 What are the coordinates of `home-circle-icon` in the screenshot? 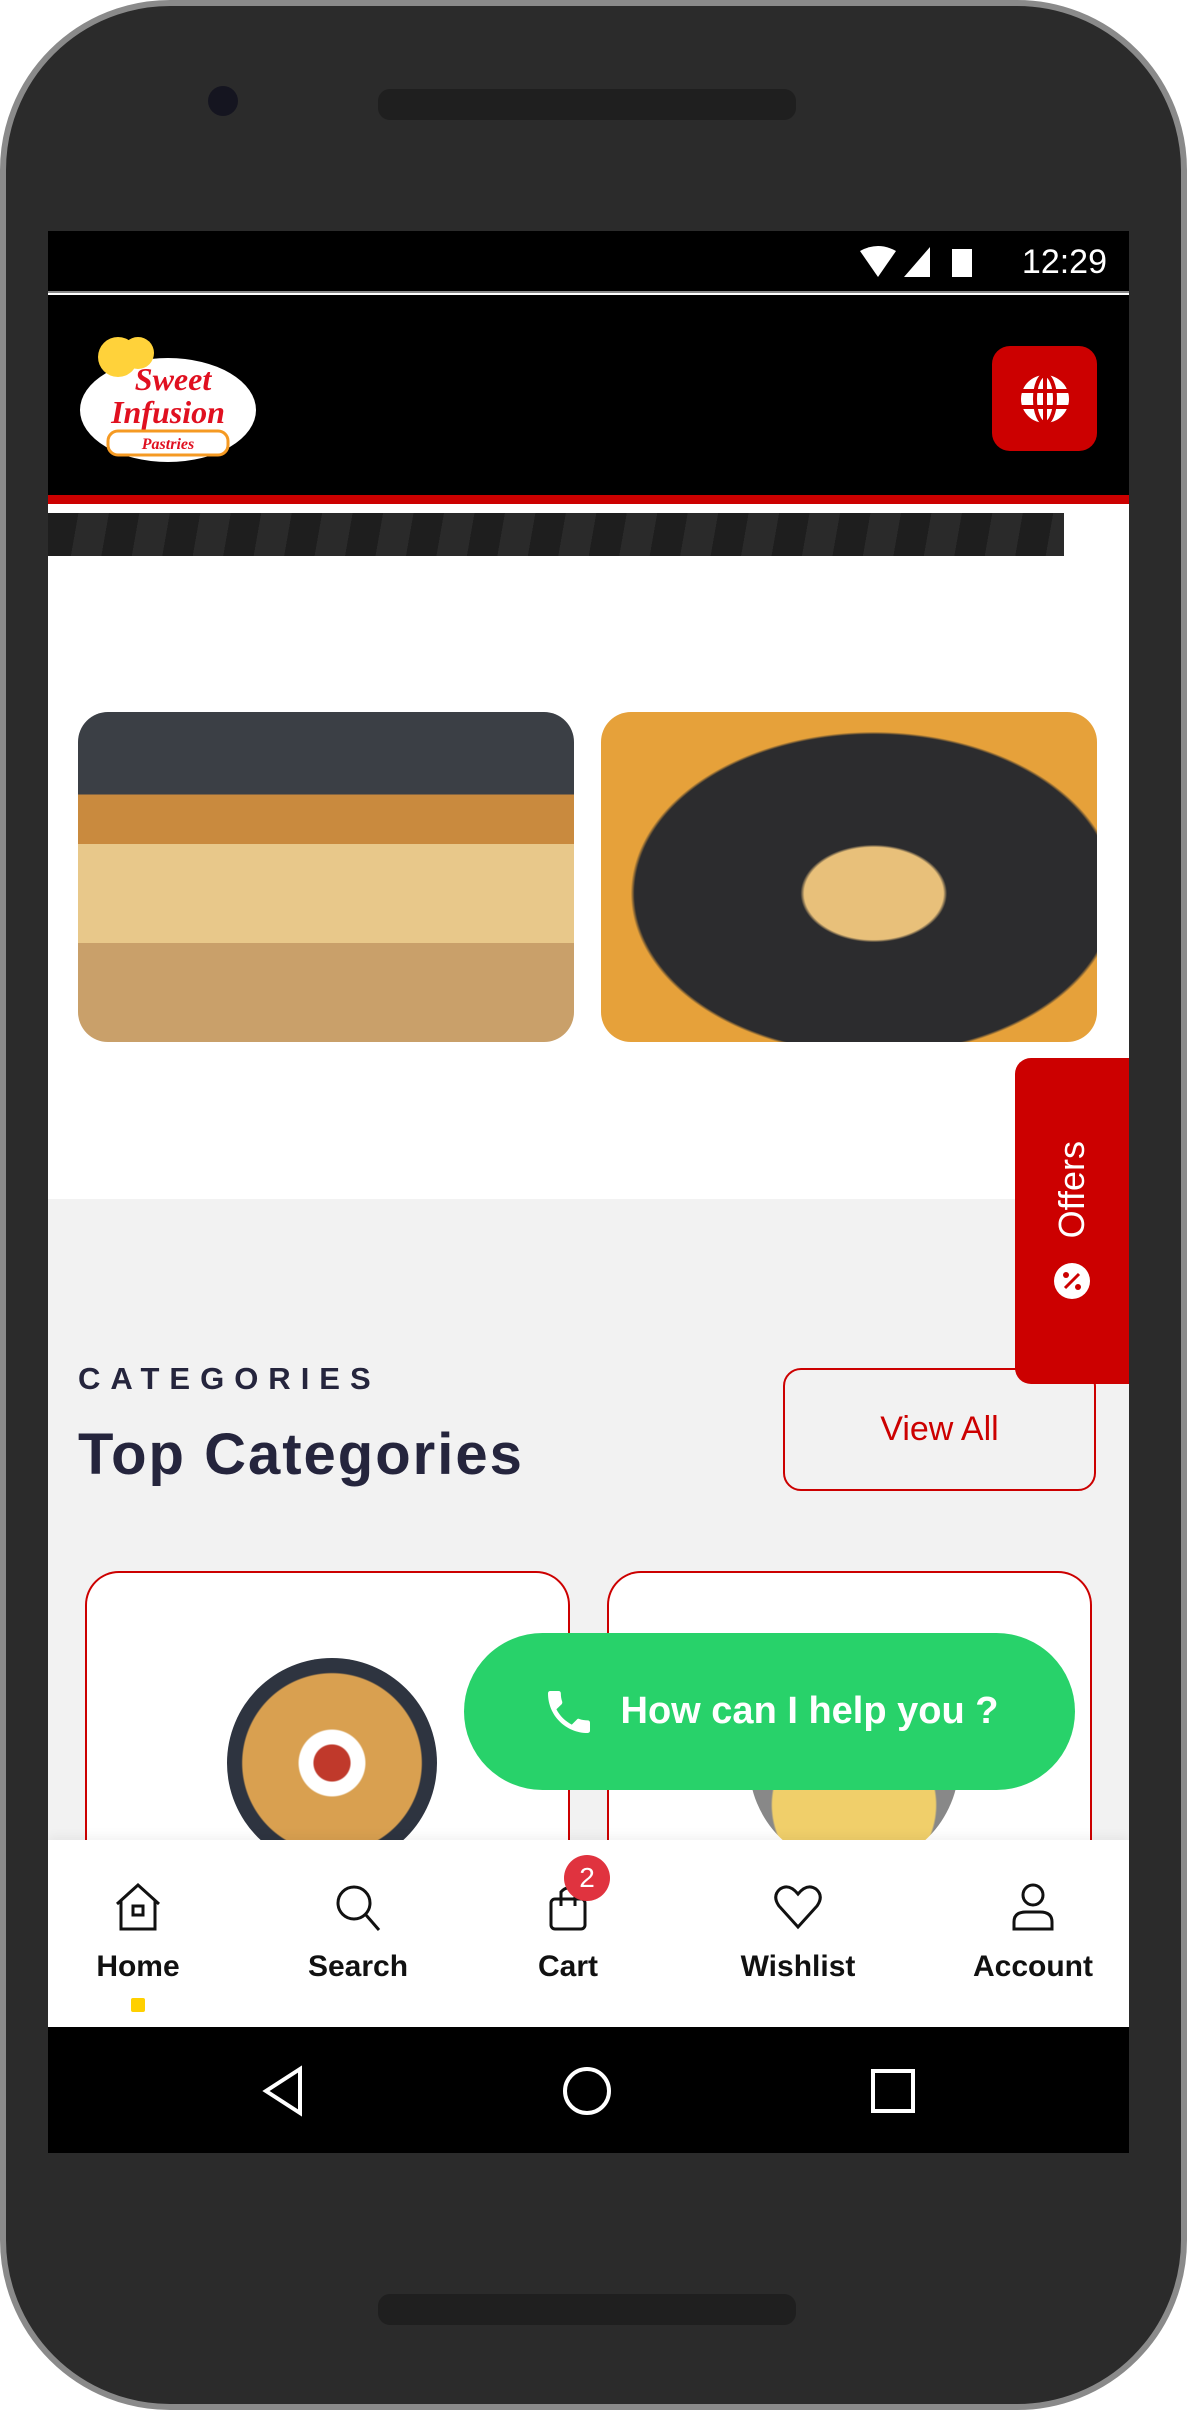 It's located at (587, 2091).